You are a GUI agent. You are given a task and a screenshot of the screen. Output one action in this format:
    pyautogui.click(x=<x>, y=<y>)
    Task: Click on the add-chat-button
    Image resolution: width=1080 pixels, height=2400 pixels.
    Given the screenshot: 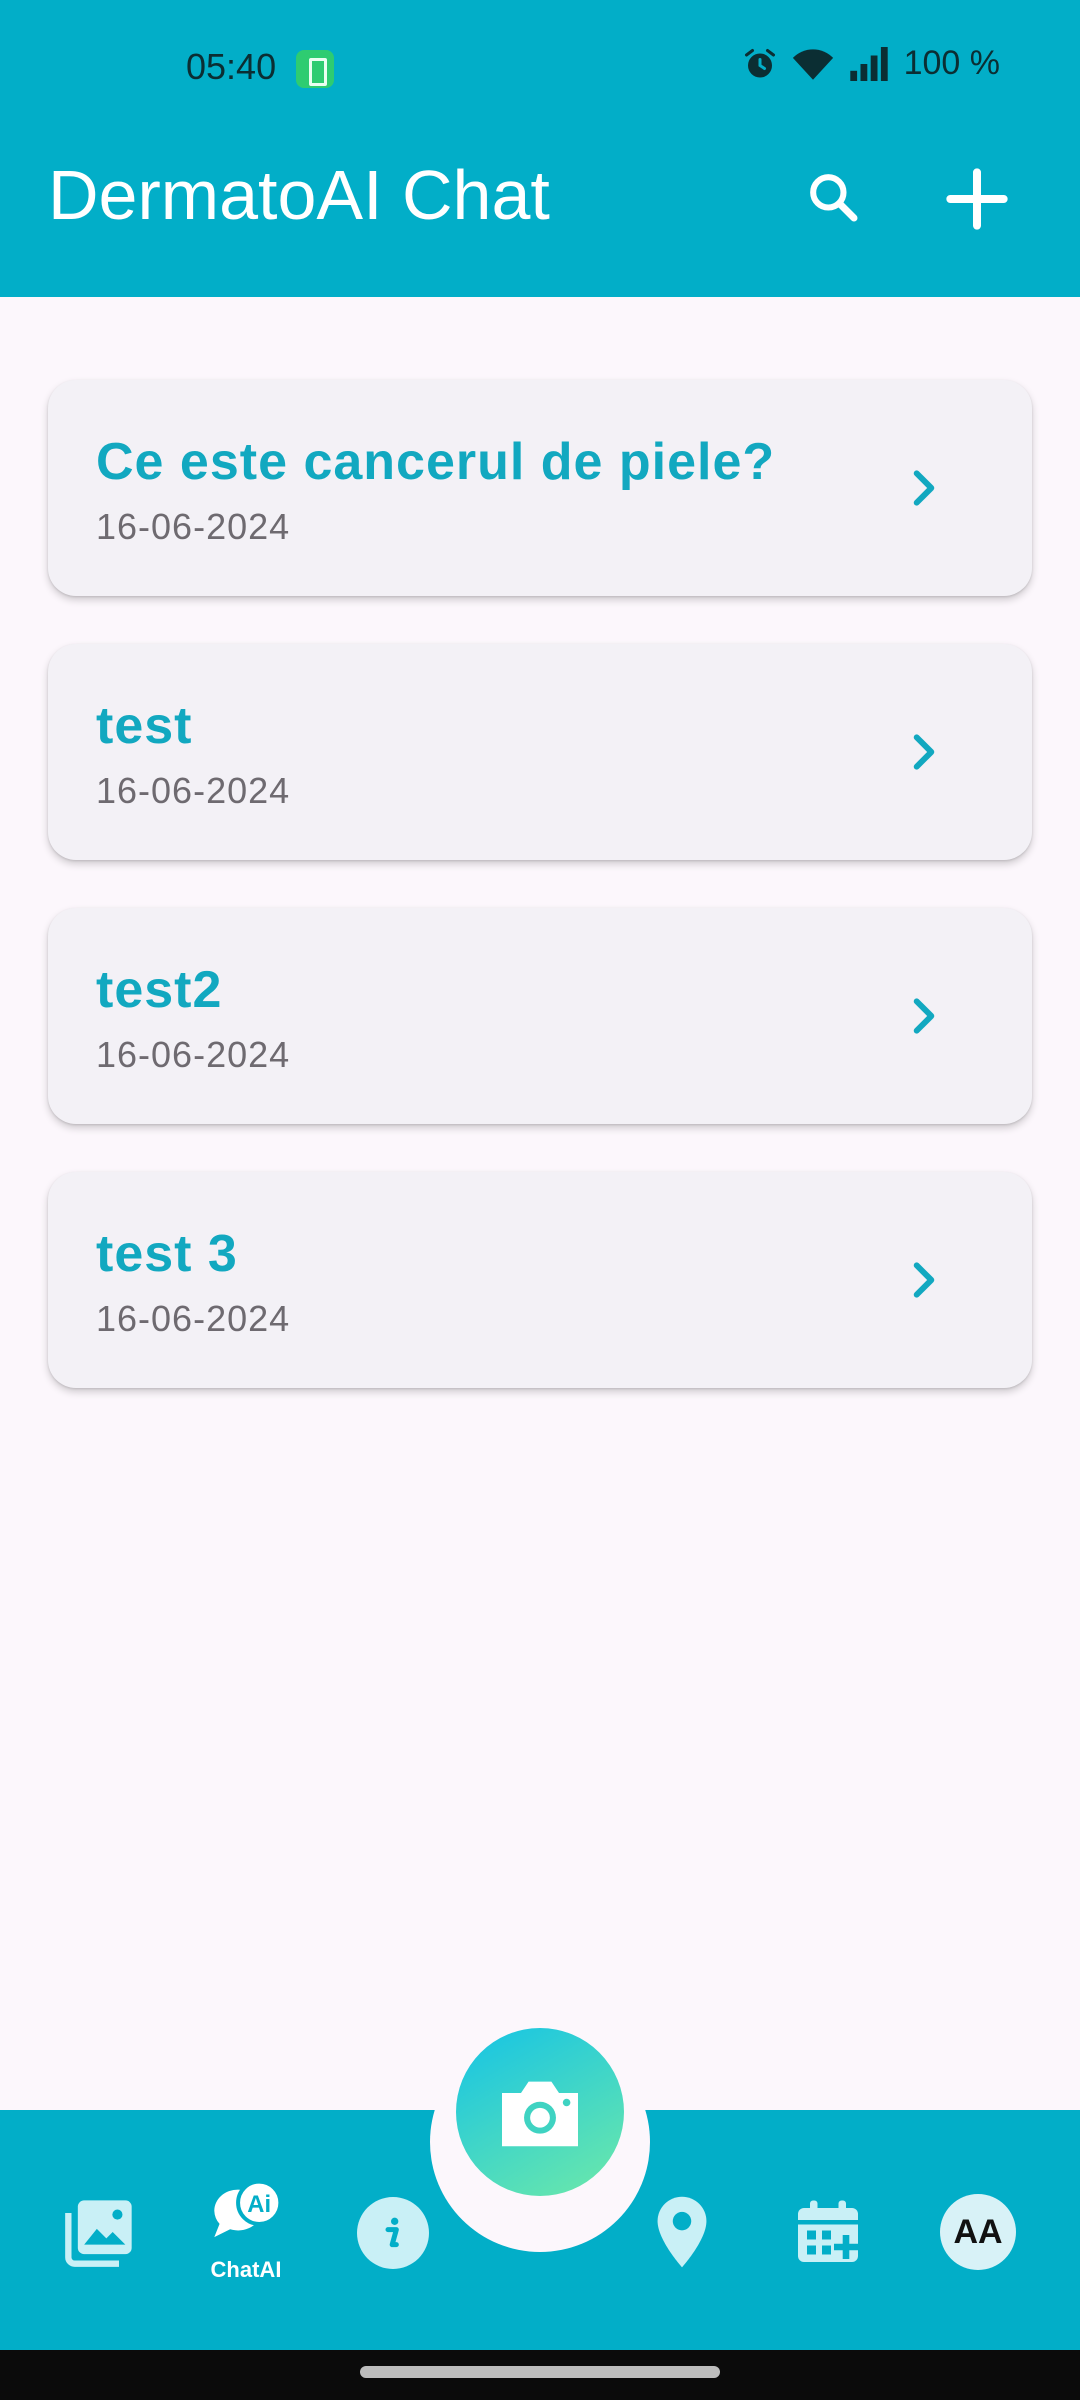 What is the action you would take?
    pyautogui.click(x=977, y=199)
    